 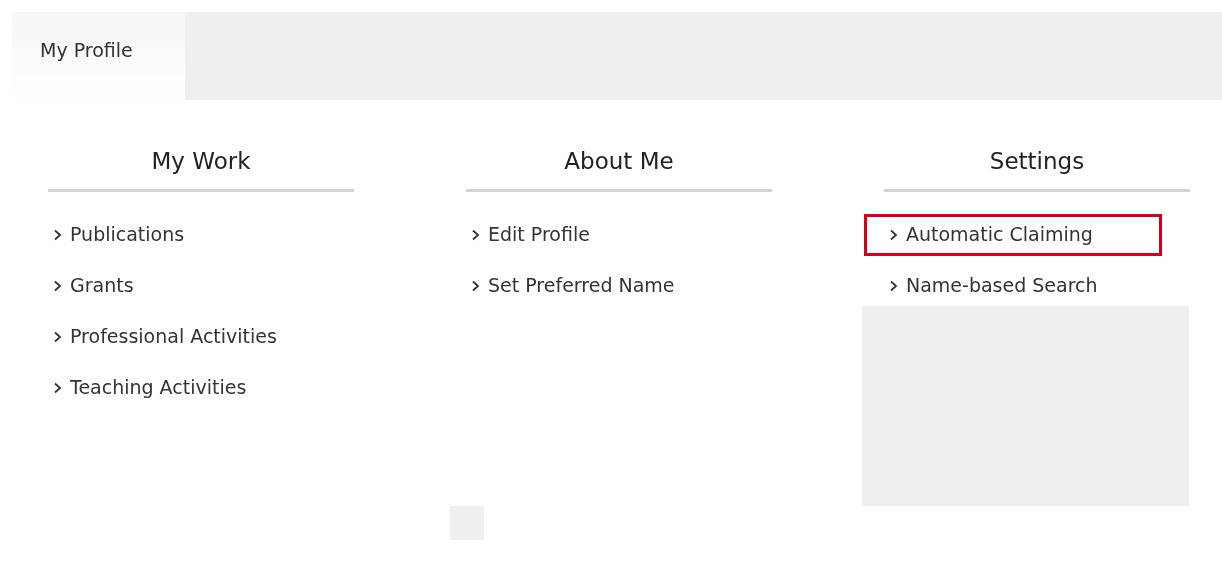 What do you see at coordinates (1013, 285) in the screenshot?
I see `menu-link: Name-based Search` at bounding box center [1013, 285].